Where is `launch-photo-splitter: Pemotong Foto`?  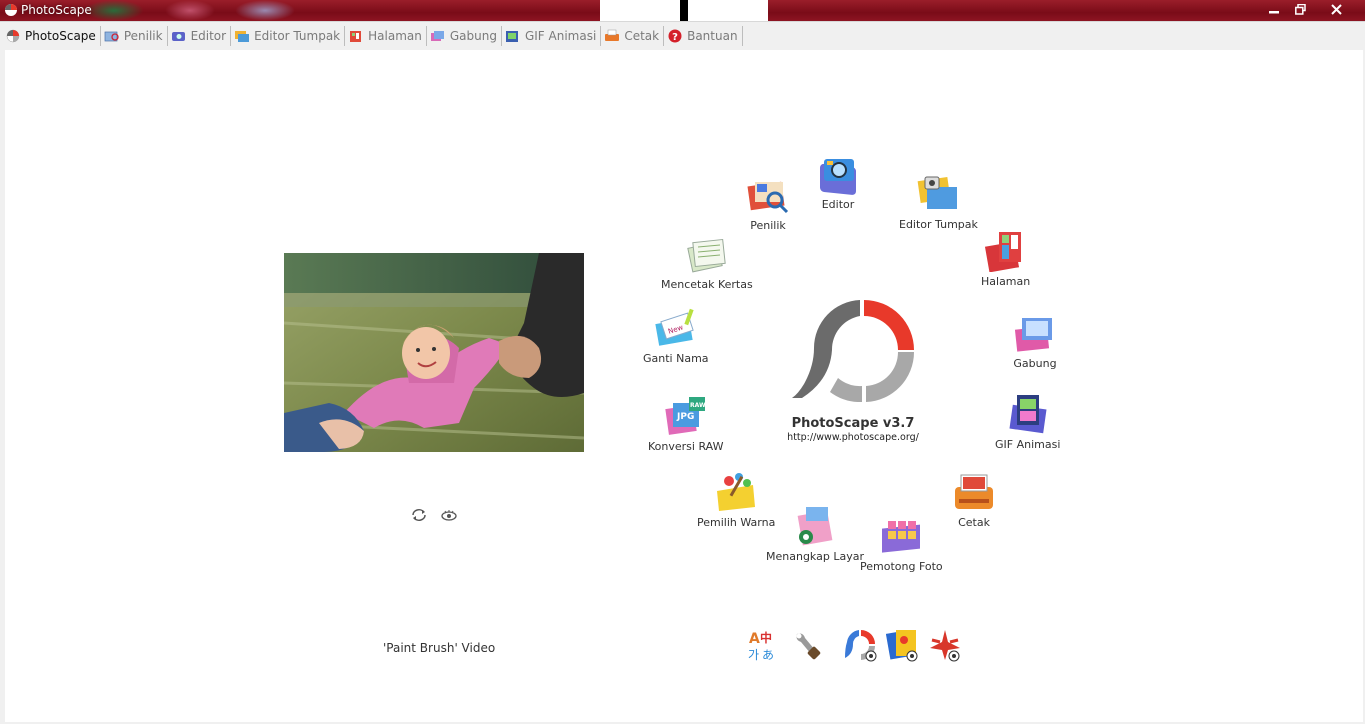
launch-photo-splitter: Pemotong Foto is located at coordinates (901, 544).